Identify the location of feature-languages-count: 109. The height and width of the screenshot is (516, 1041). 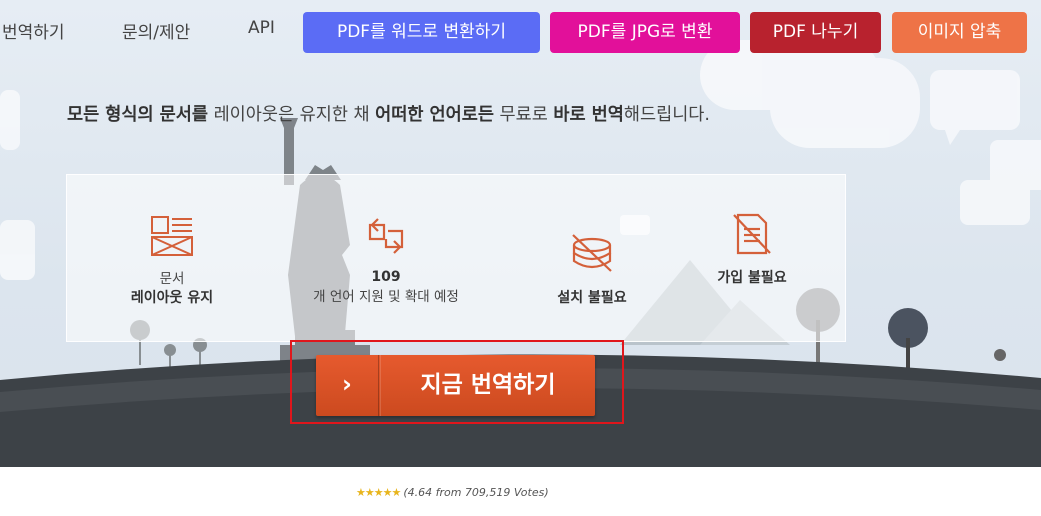
(386, 277).